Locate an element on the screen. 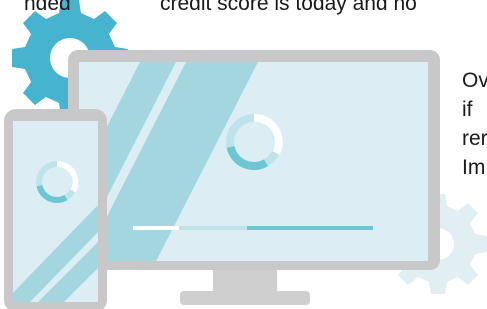 Image resolution: width=487 pixels, height=309 pixels. monitor-stand is located at coordinates (245, 286).